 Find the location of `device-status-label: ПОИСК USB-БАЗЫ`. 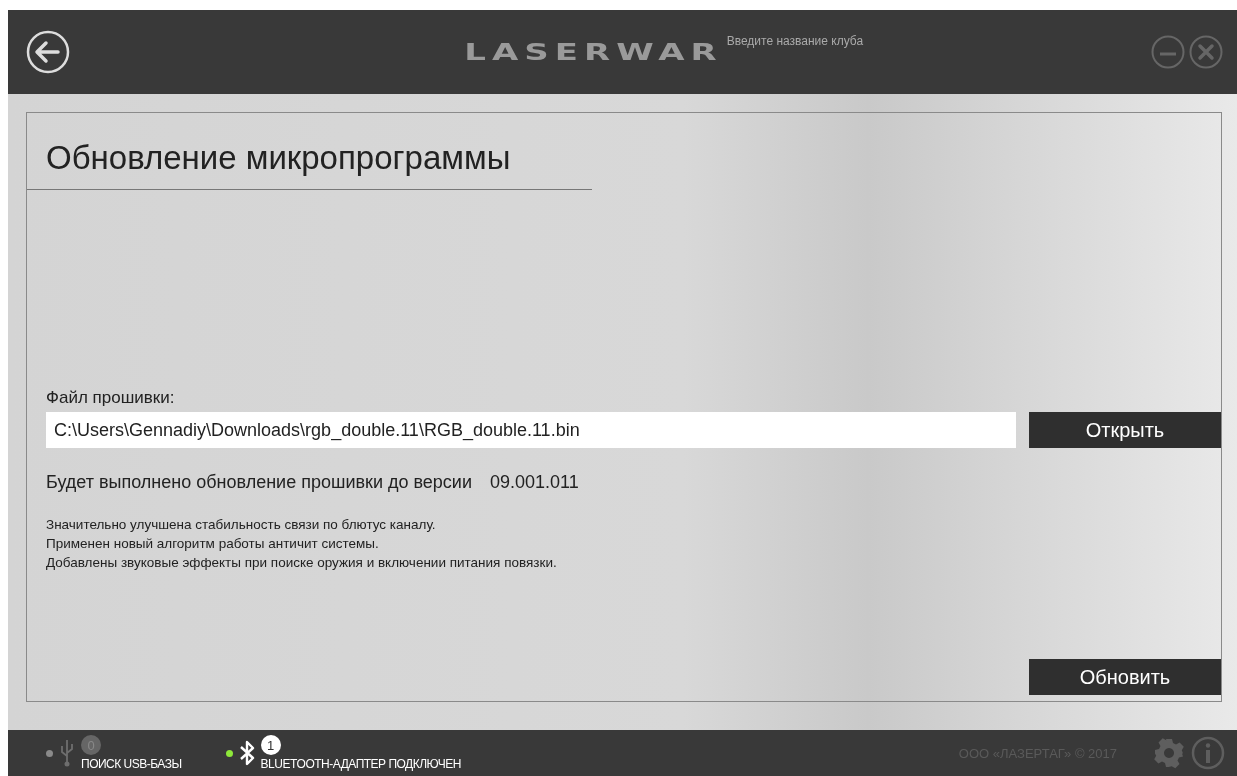

device-status-label: ПОИСК USB-БАЗЫ is located at coordinates (131, 764).